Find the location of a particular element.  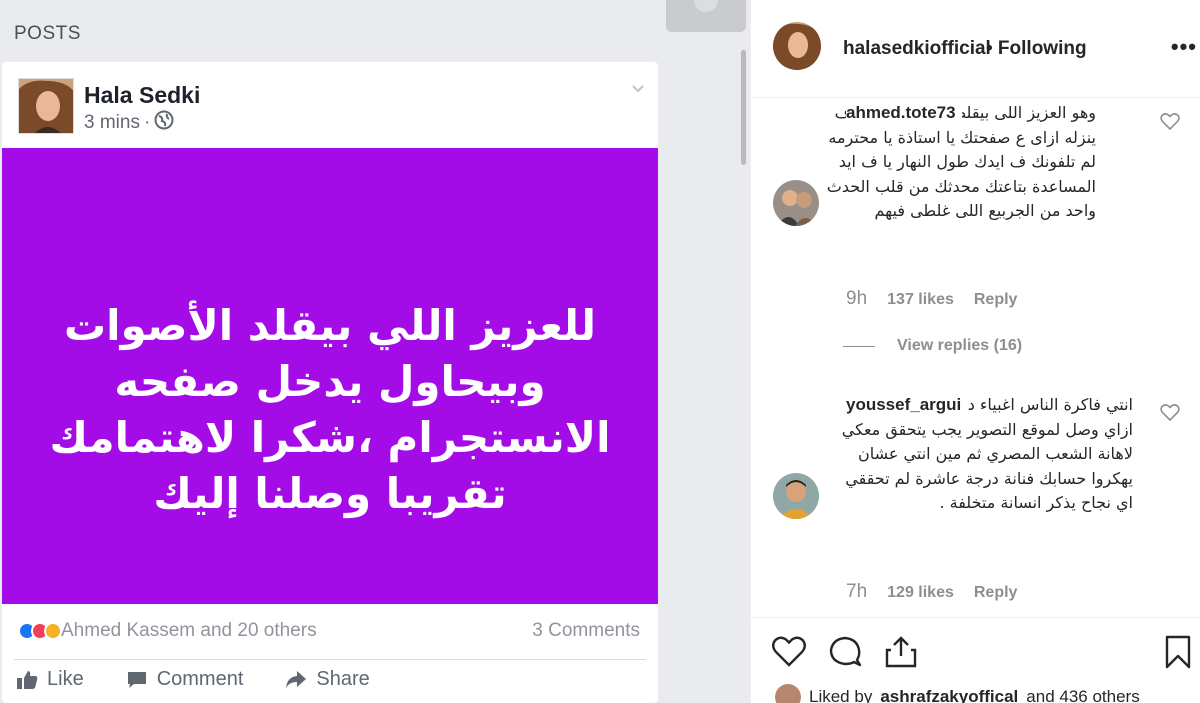

post-meta: 3 mins · is located at coordinates (129, 123).